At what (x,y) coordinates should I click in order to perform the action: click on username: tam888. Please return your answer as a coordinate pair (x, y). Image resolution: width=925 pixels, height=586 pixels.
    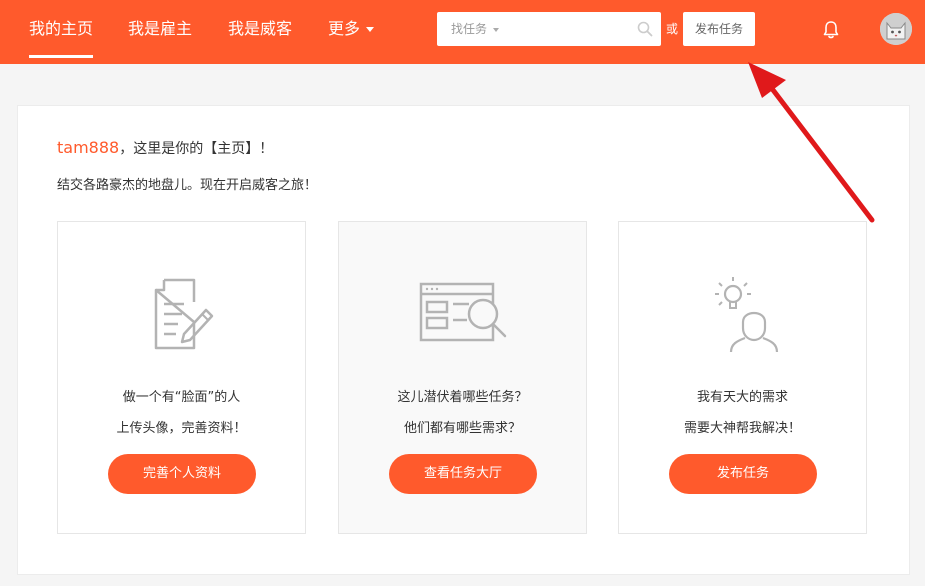
    Looking at the image, I should click on (88, 147).